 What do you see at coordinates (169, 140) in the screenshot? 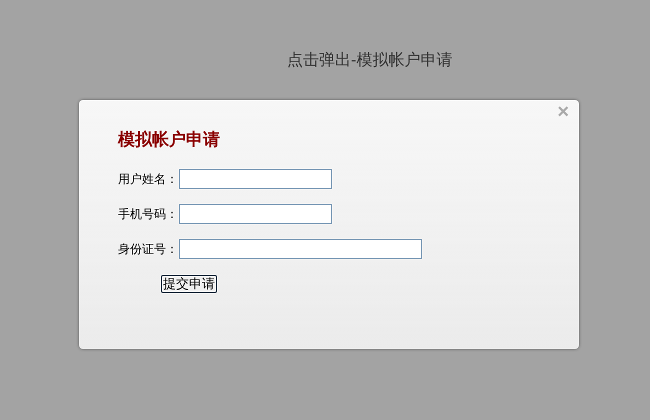
I see `dialog-title: 模拟帐户申请` at bounding box center [169, 140].